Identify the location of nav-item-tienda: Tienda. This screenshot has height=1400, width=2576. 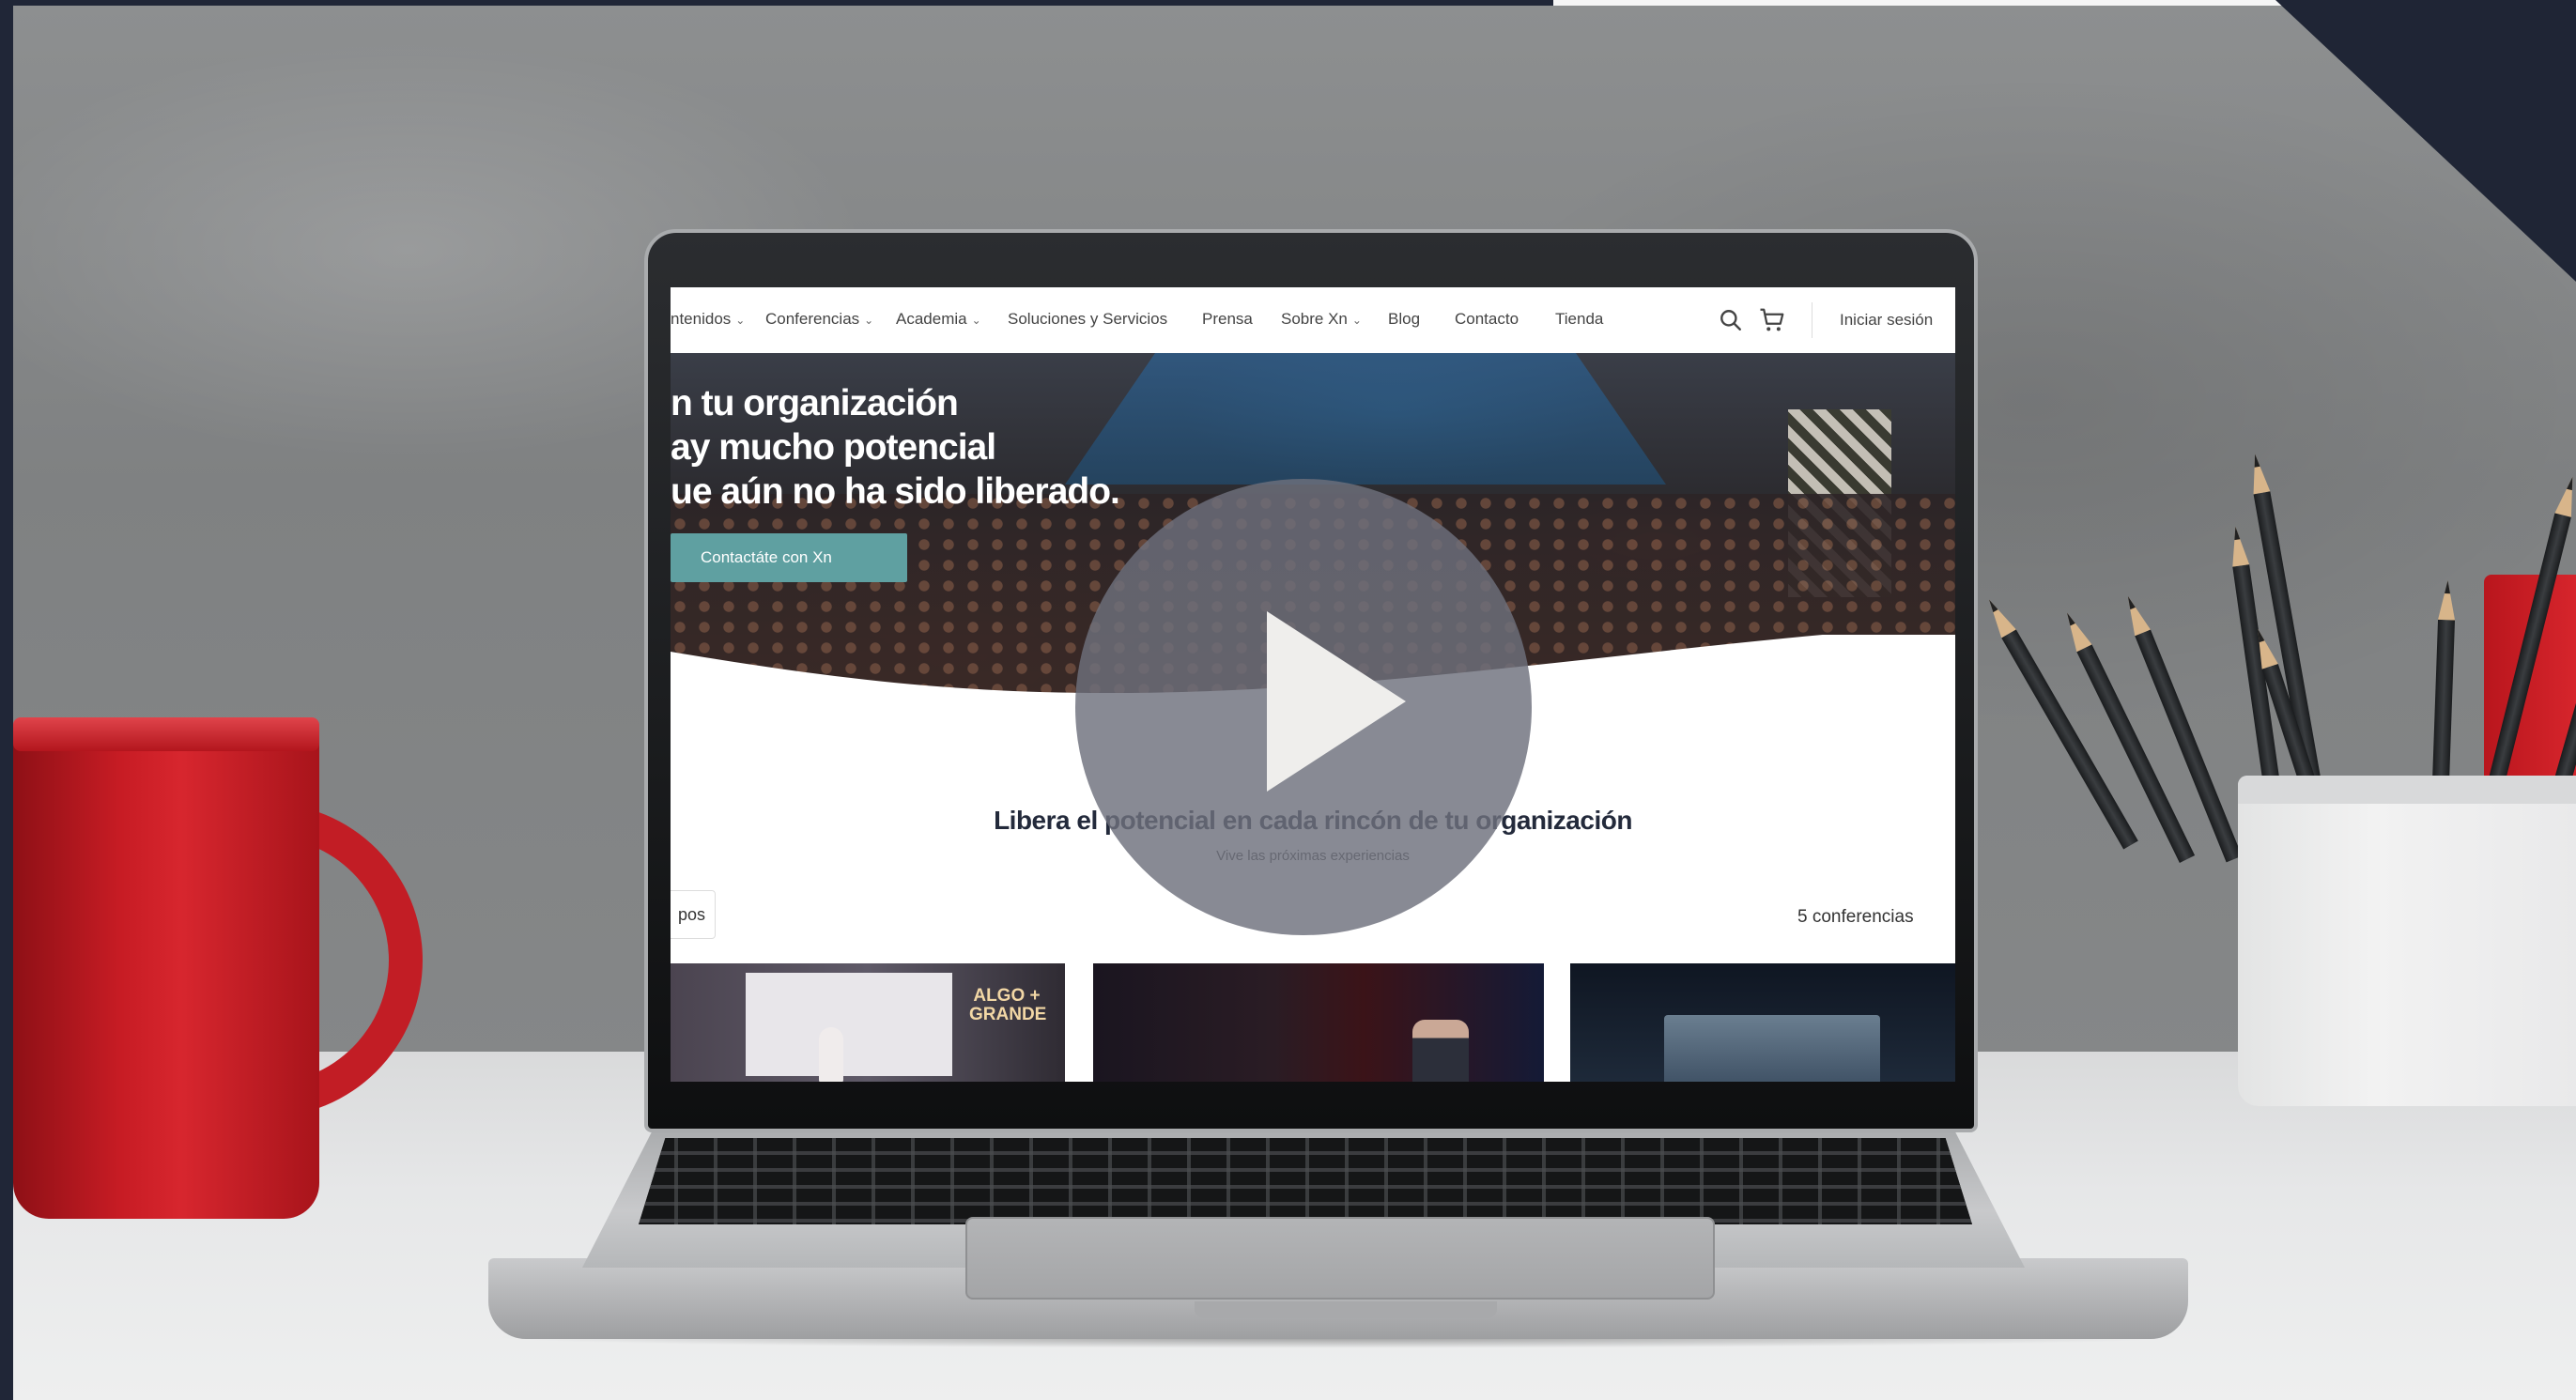
(1579, 319).